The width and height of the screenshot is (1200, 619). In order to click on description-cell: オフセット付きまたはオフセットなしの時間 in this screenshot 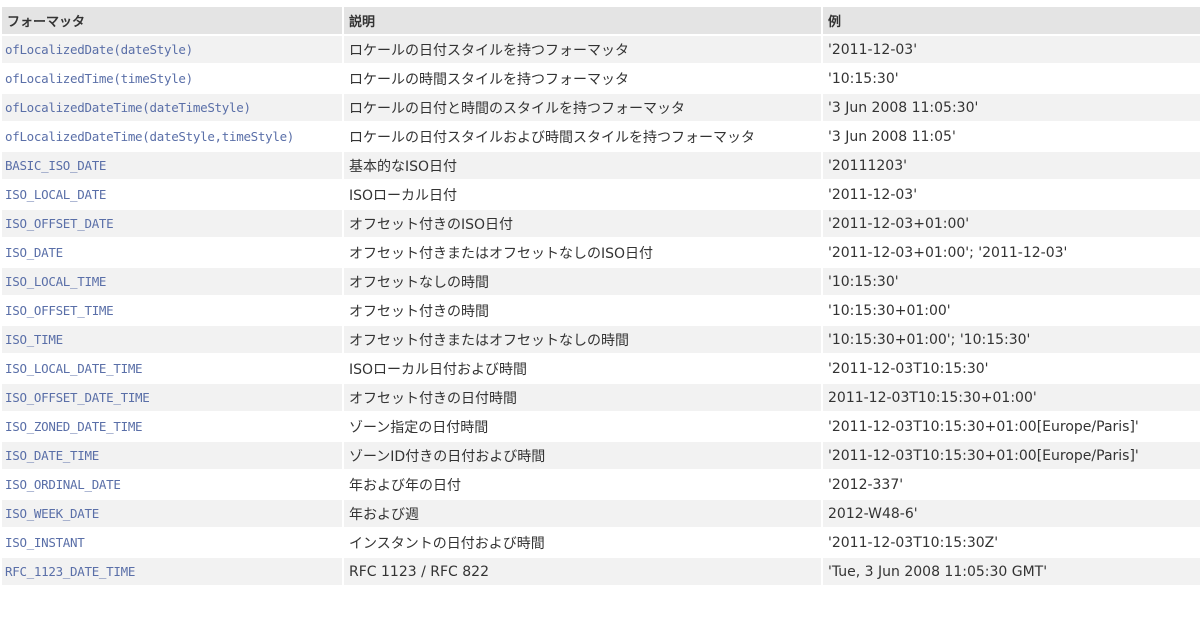, I will do `click(582, 339)`.